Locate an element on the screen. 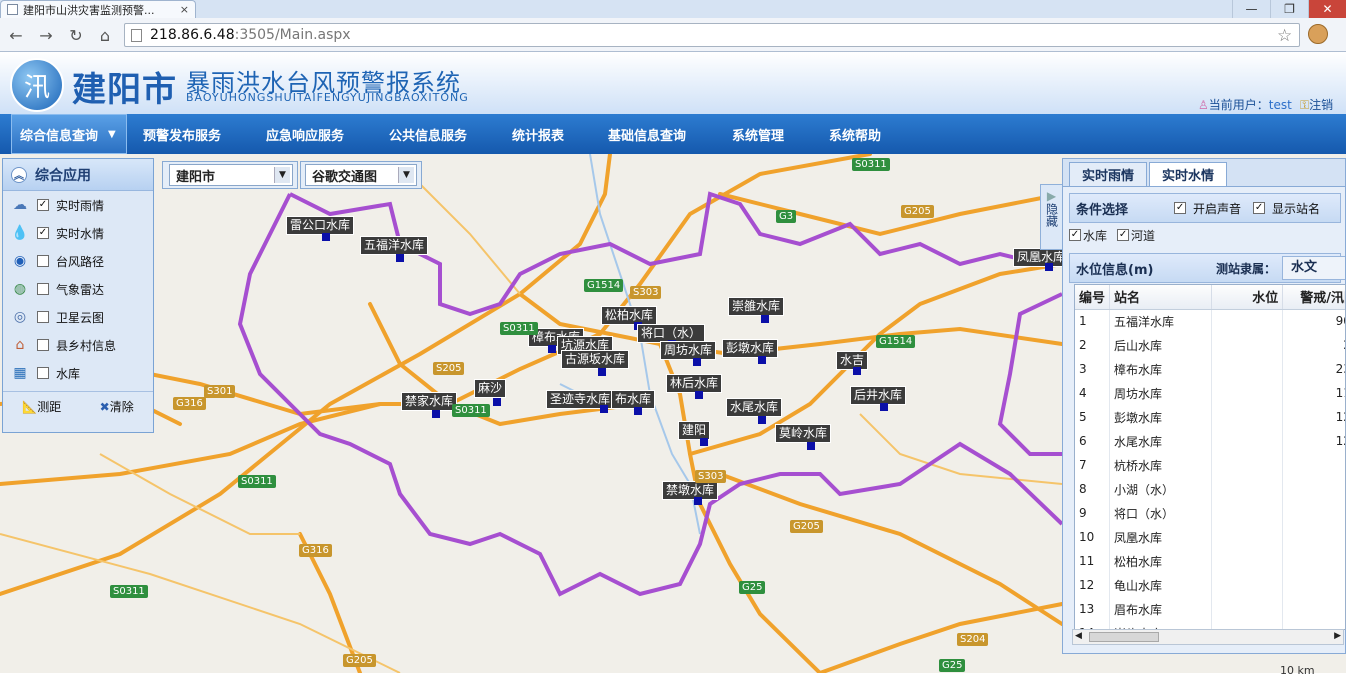 The height and width of the screenshot is (677, 1346). logout-link: ⚿注销 is located at coordinates (1316, 104).